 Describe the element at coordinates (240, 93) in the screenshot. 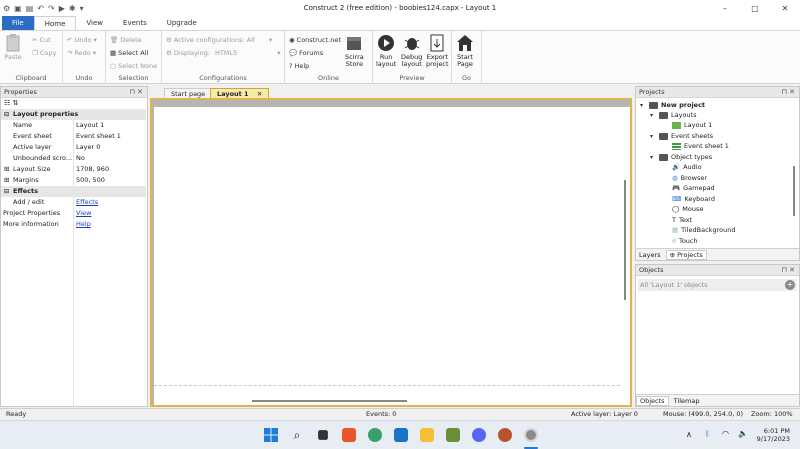

I see `tab-layout-1: Layout 1 ✕` at that location.